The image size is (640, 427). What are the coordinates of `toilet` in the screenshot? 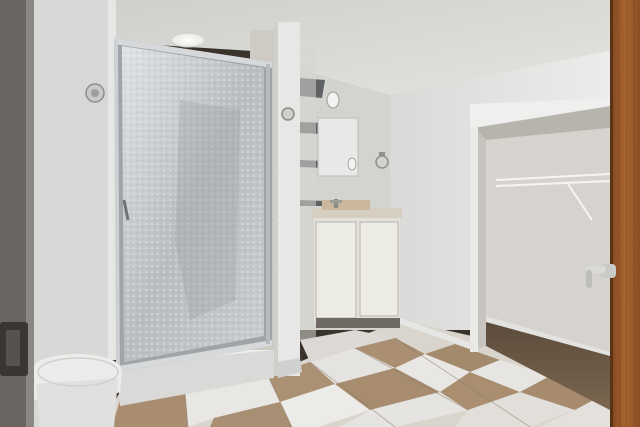 It's located at (78, 390).